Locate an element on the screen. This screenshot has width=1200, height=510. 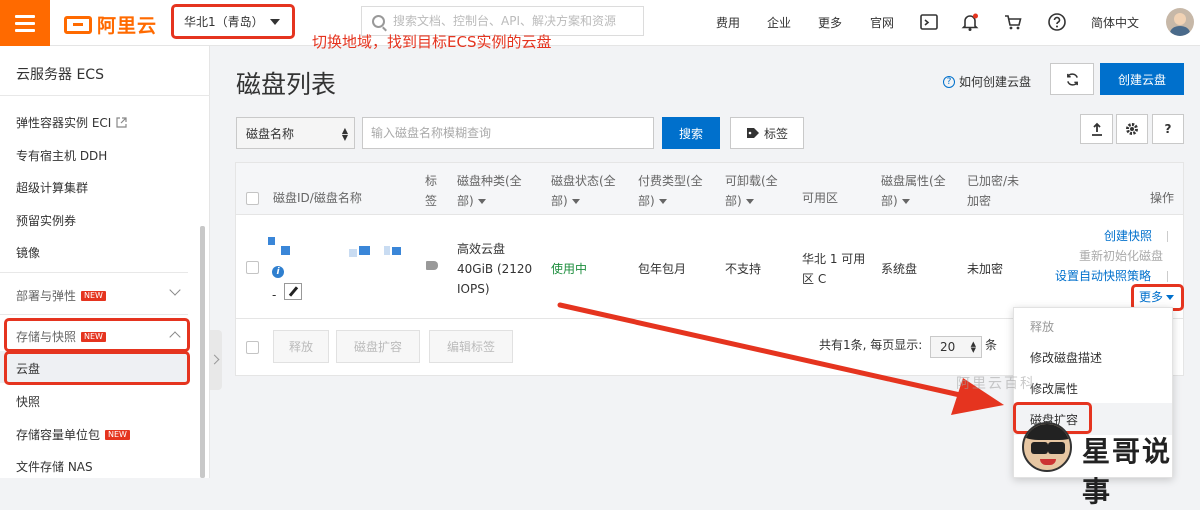
terminal-icon is located at coordinates (929, 22).